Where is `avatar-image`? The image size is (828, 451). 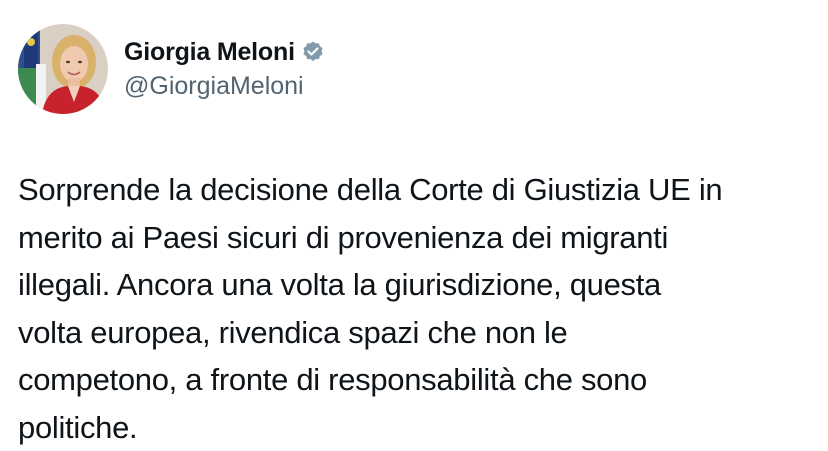 avatar-image is located at coordinates (63, 69).